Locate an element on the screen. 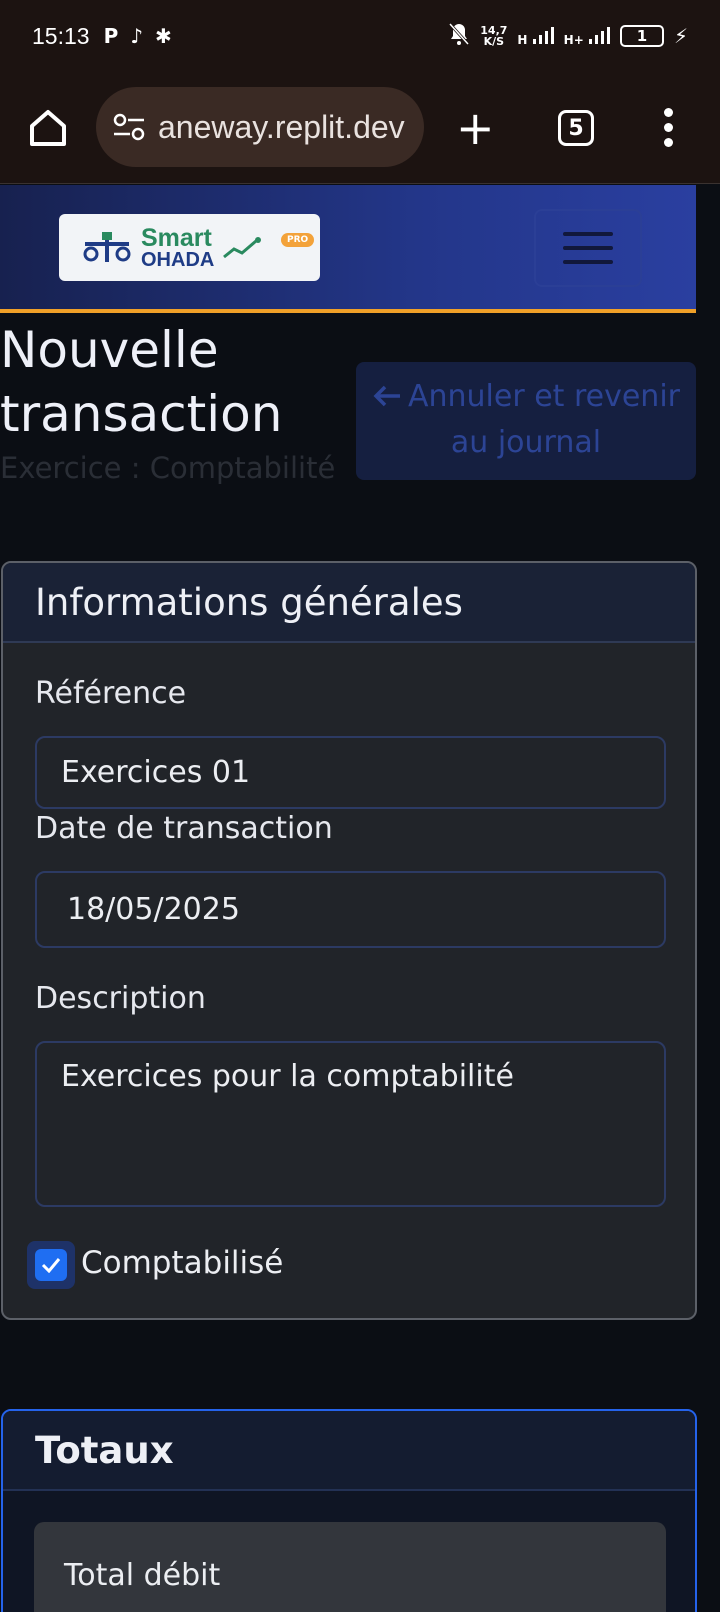  cancel-back-button: Annuler et revenir au journal is located at coordinates (526, 421).